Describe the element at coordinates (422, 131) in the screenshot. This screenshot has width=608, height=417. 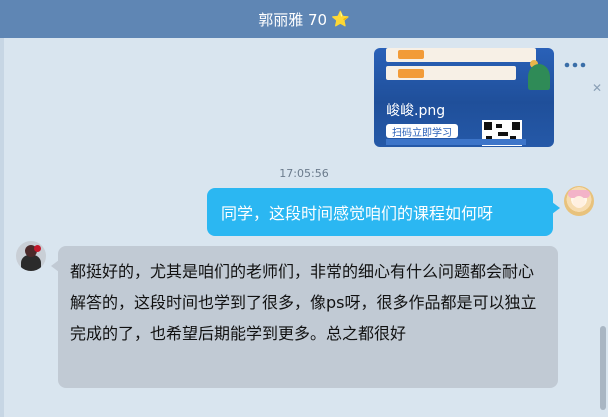
I see `scan-to-learn-label: 扫码立即学习` at that location.